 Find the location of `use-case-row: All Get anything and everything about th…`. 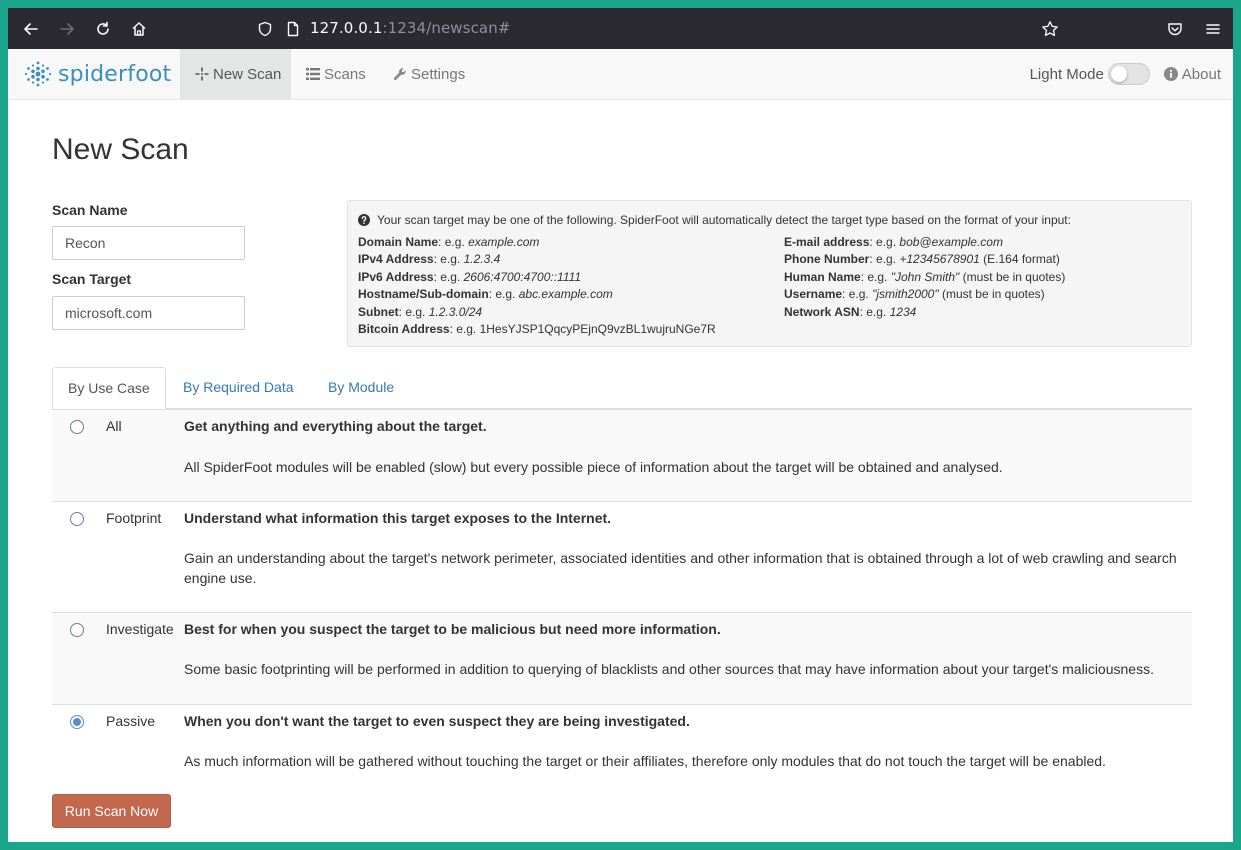

use-case-row: All Get anything and everything about th… is located at coordinates (622, 455).